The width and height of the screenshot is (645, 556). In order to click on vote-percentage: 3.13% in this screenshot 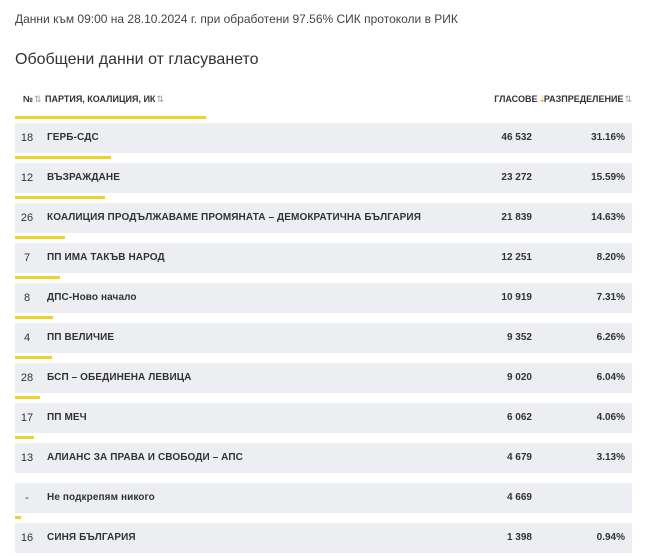, I will do `click(610, 457)`.